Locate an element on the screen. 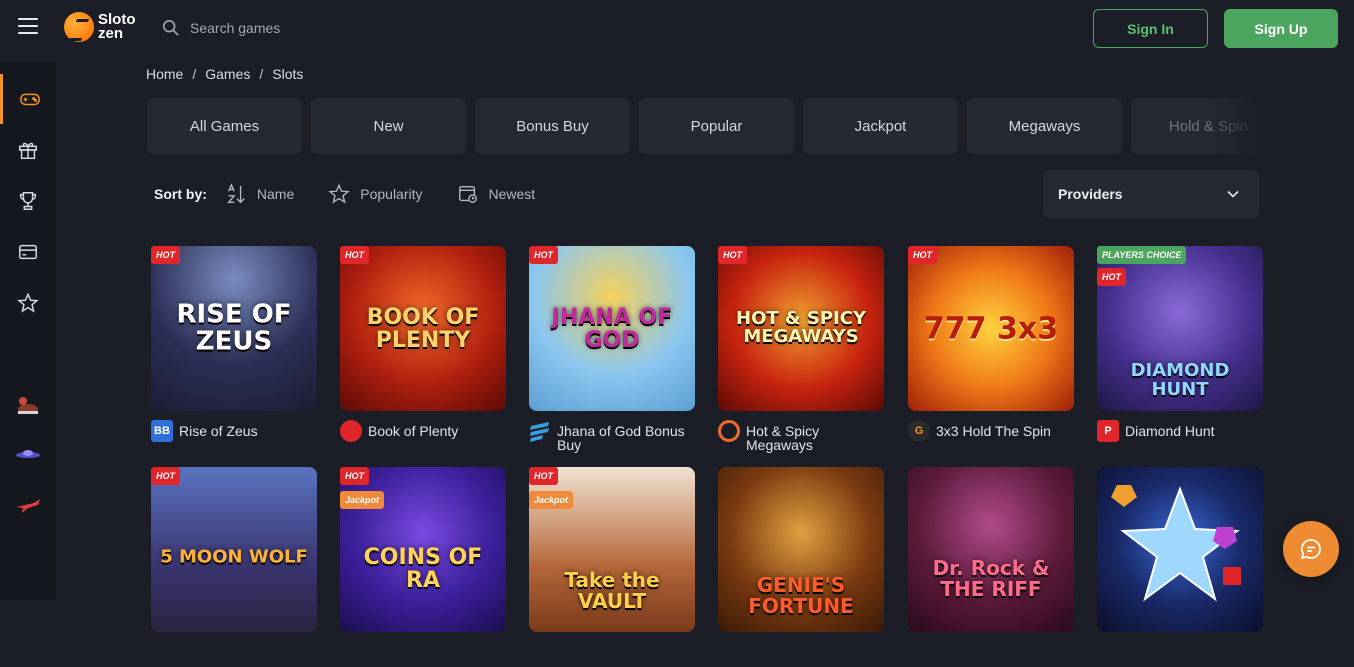 The width and height of the screenshot is (1354, 667). game-thumbnail: BOOK OF PLENTY is located at coordinates (423, 328).